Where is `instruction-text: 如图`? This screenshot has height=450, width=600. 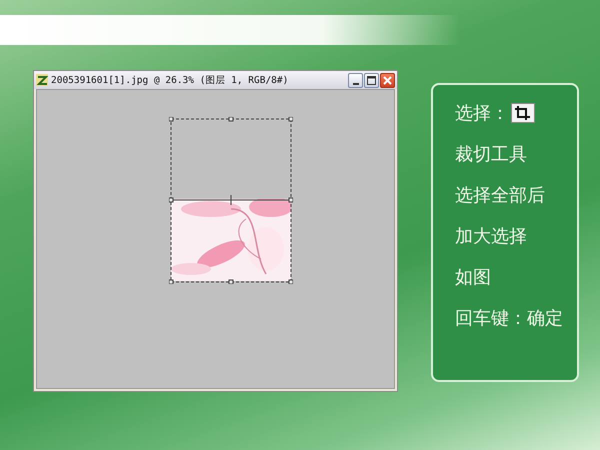 instruction-text: 如图 is located at coordinates (473, 277).